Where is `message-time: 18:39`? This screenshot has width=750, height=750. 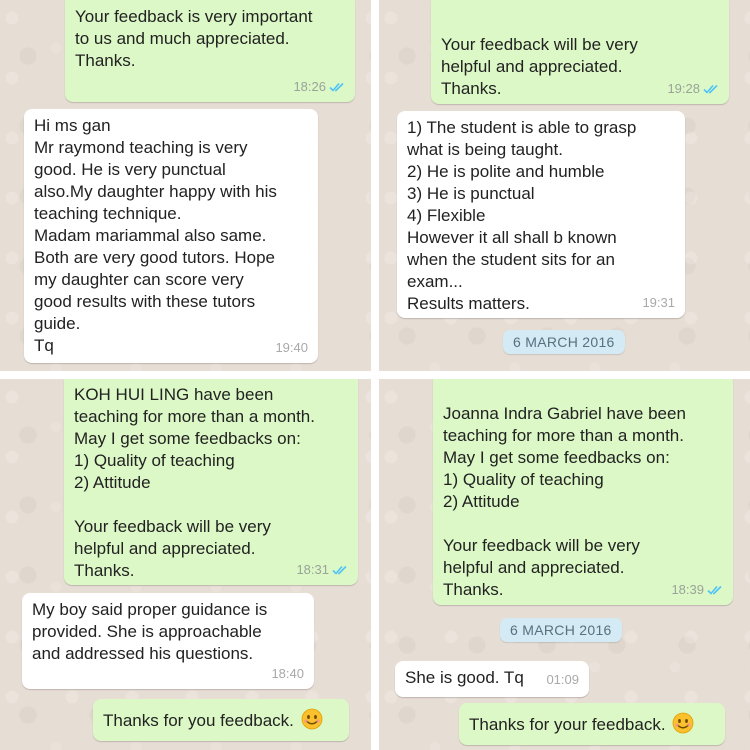 message-time: 18:39 is located at coordinates (687, 589).